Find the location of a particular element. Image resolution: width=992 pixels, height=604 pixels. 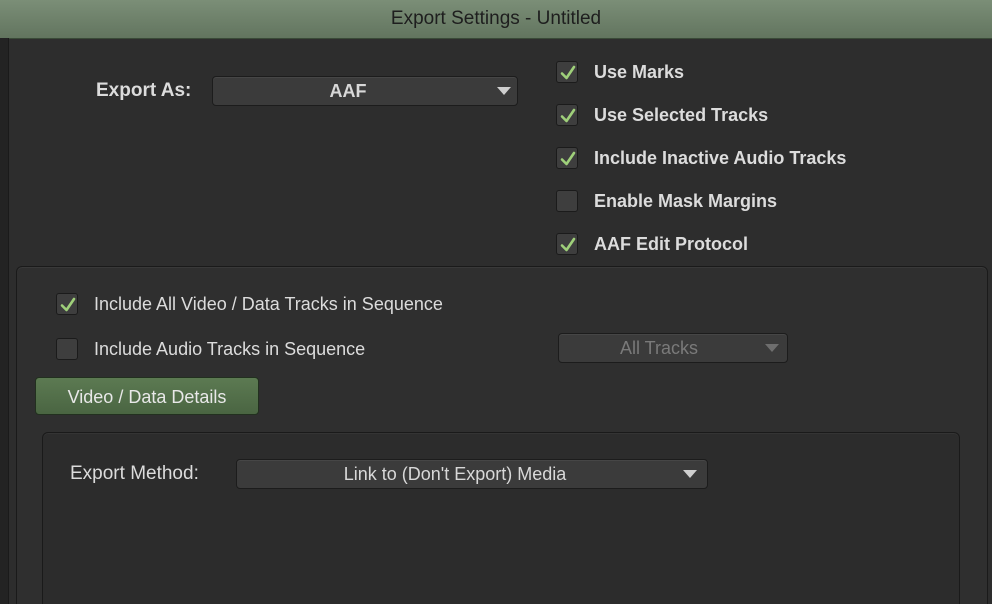

export-as-value: AAF is located at coordinates (348, 91).